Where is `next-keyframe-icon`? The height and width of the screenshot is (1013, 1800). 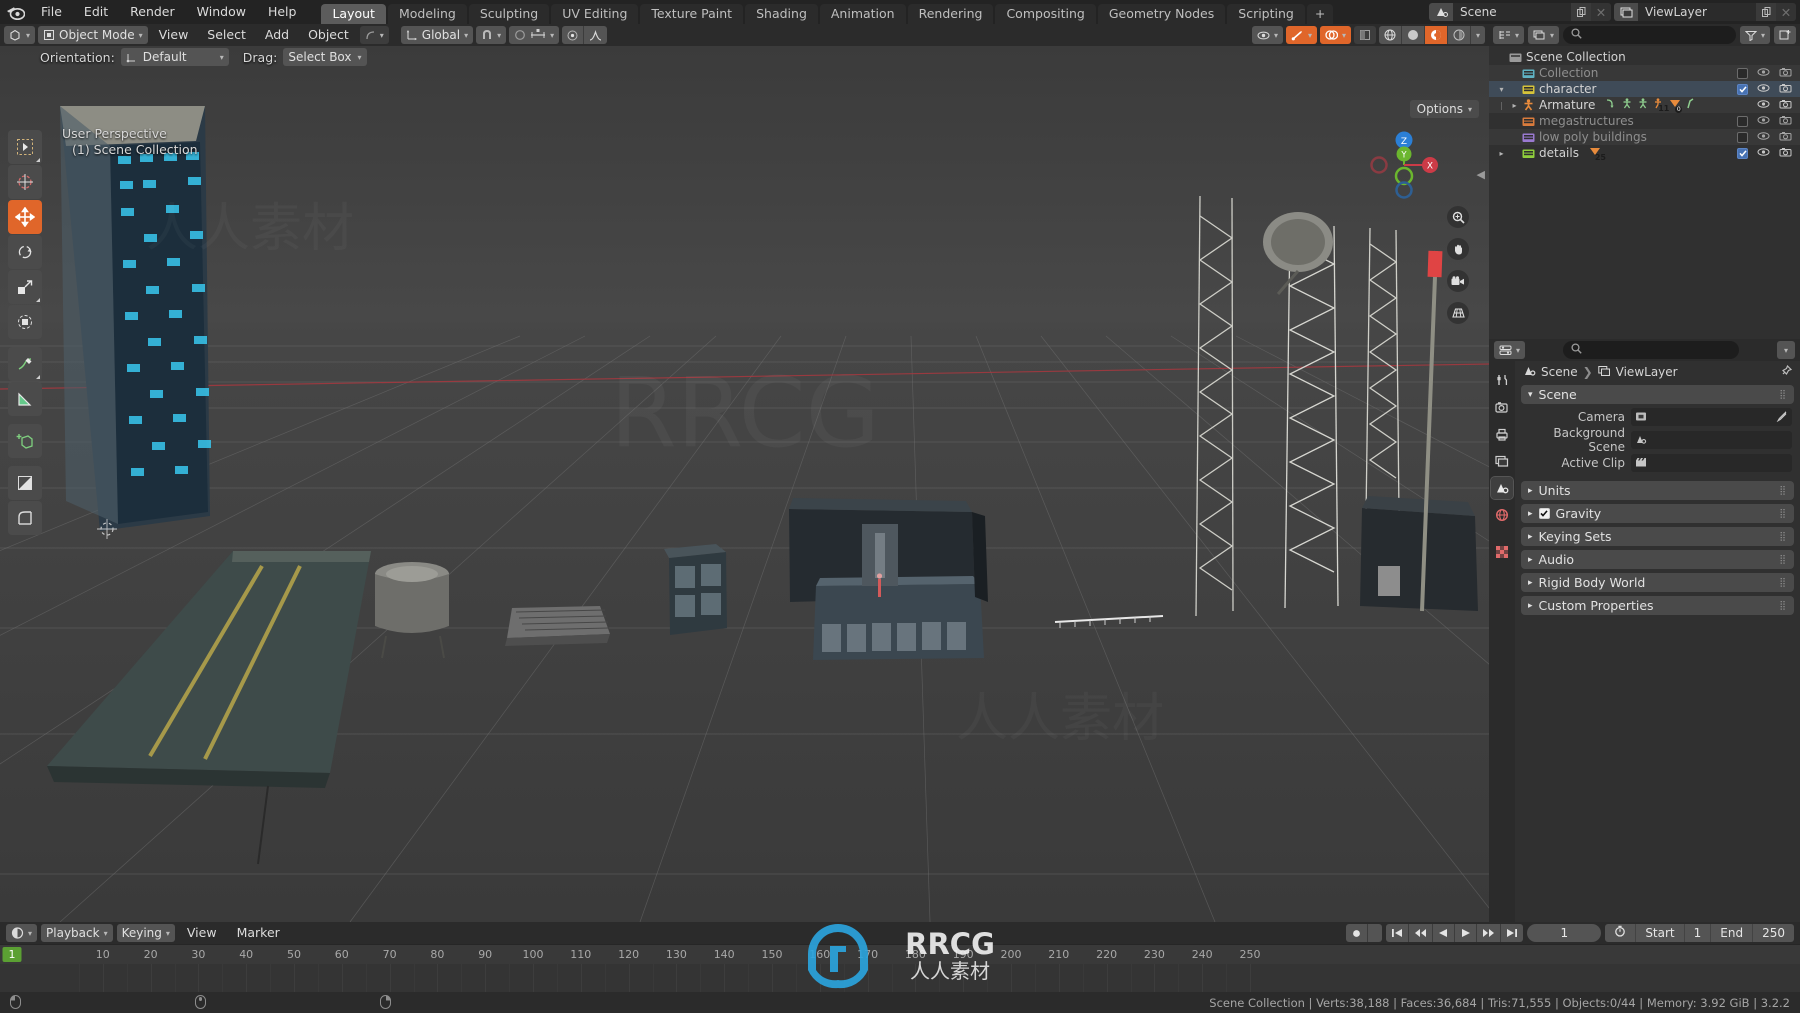 next-keyframe-icon is located at coordinates (1489, 933).